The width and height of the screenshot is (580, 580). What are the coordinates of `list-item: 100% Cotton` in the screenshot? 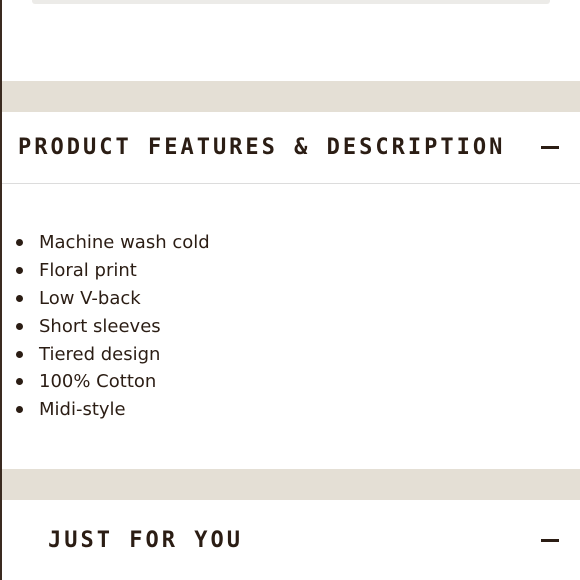 It's located at (113, 382).